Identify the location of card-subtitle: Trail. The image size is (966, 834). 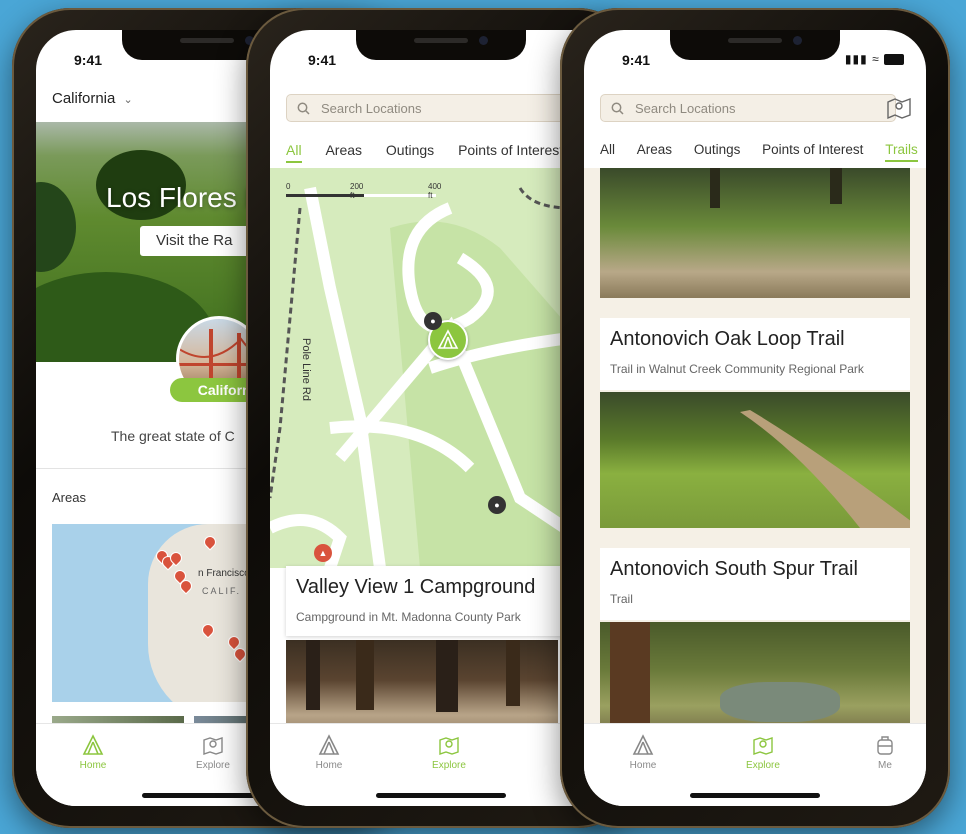
(621, 599).